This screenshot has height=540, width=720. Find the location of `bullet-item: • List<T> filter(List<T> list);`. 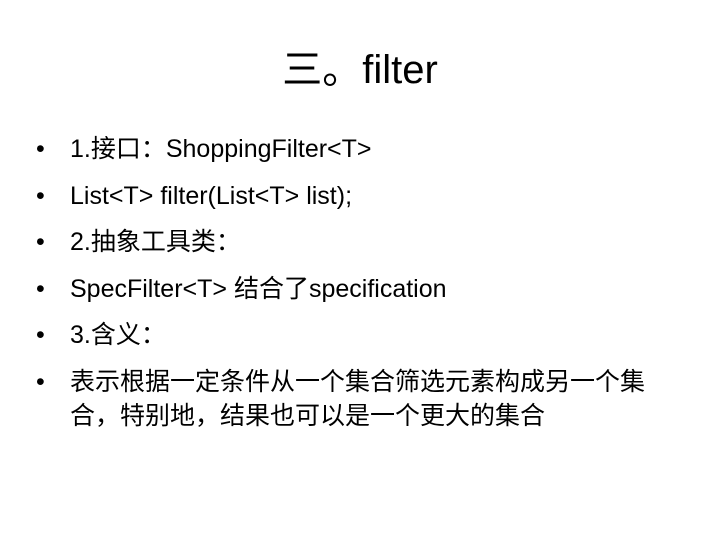

bullet-item: • List<T> filter(List<T> list); is located at coordinates (346, 196).